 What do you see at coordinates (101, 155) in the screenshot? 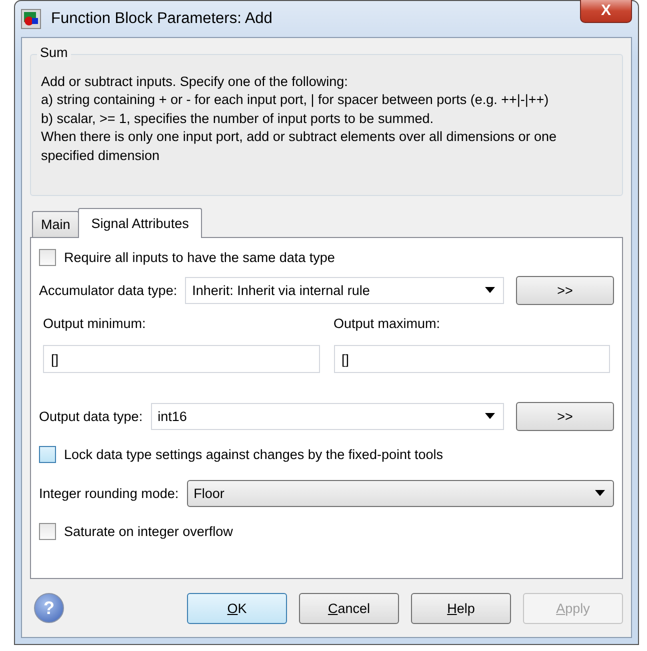
I see `description-line: specified dimension` at bounding box center [101, 155].